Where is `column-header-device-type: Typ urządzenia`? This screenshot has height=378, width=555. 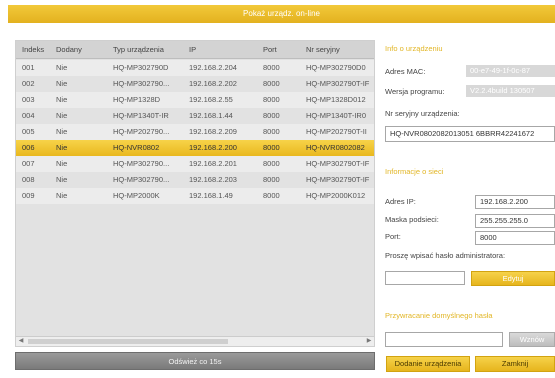 column-header-device-type: Typ urządzenia is located at coordinates (150, 50).